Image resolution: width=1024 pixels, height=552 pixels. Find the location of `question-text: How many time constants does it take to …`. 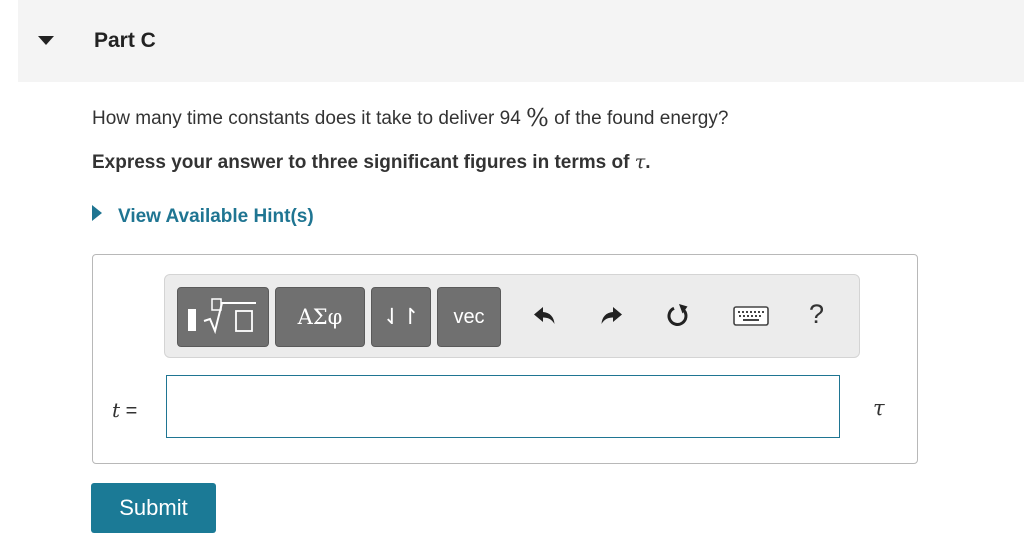

question-text: How many time constants does it take to … is located at coordinates (410, 117).